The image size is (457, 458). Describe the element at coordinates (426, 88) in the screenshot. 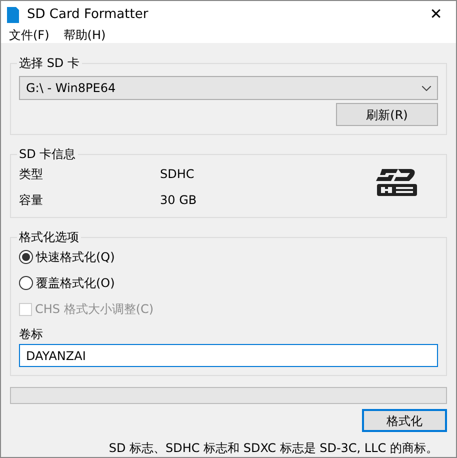

I see `chevron-icon` at that location.